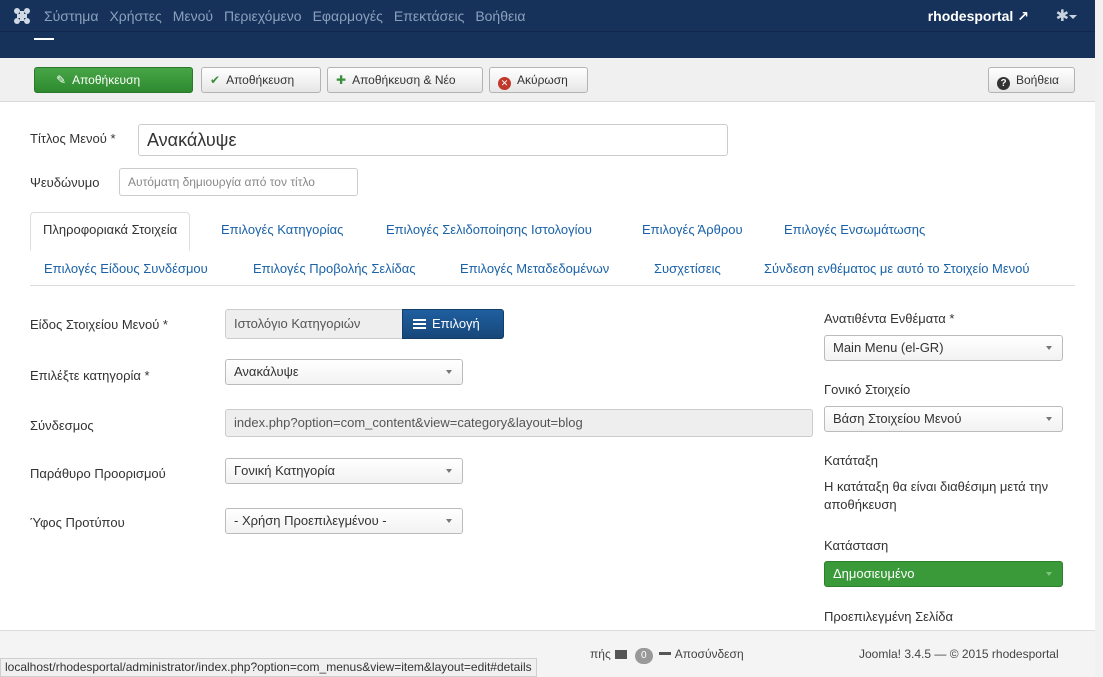  Describe the element at coordinates (854, 229) in the screenshot. I see `tab-integration-options: Επιλογές Ενσωμάτωσης` at that location.